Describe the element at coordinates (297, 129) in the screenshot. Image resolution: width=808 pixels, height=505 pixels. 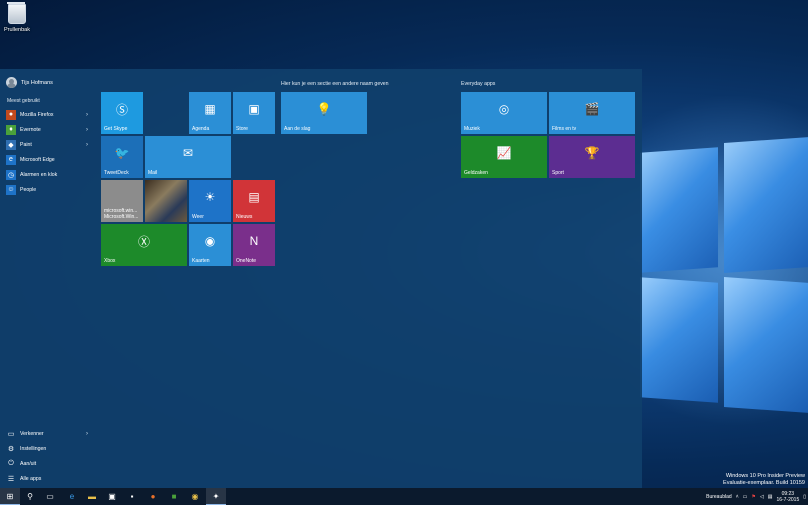
I see `tile-label: Aan de slag` at that location.